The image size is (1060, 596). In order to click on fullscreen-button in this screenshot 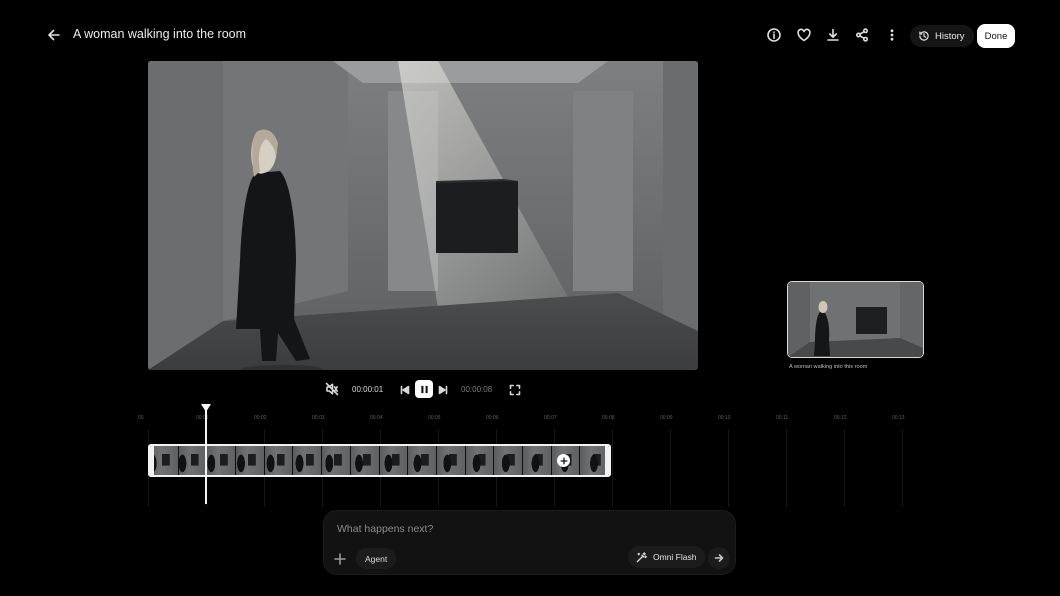, I will do `click(515, 389)`.